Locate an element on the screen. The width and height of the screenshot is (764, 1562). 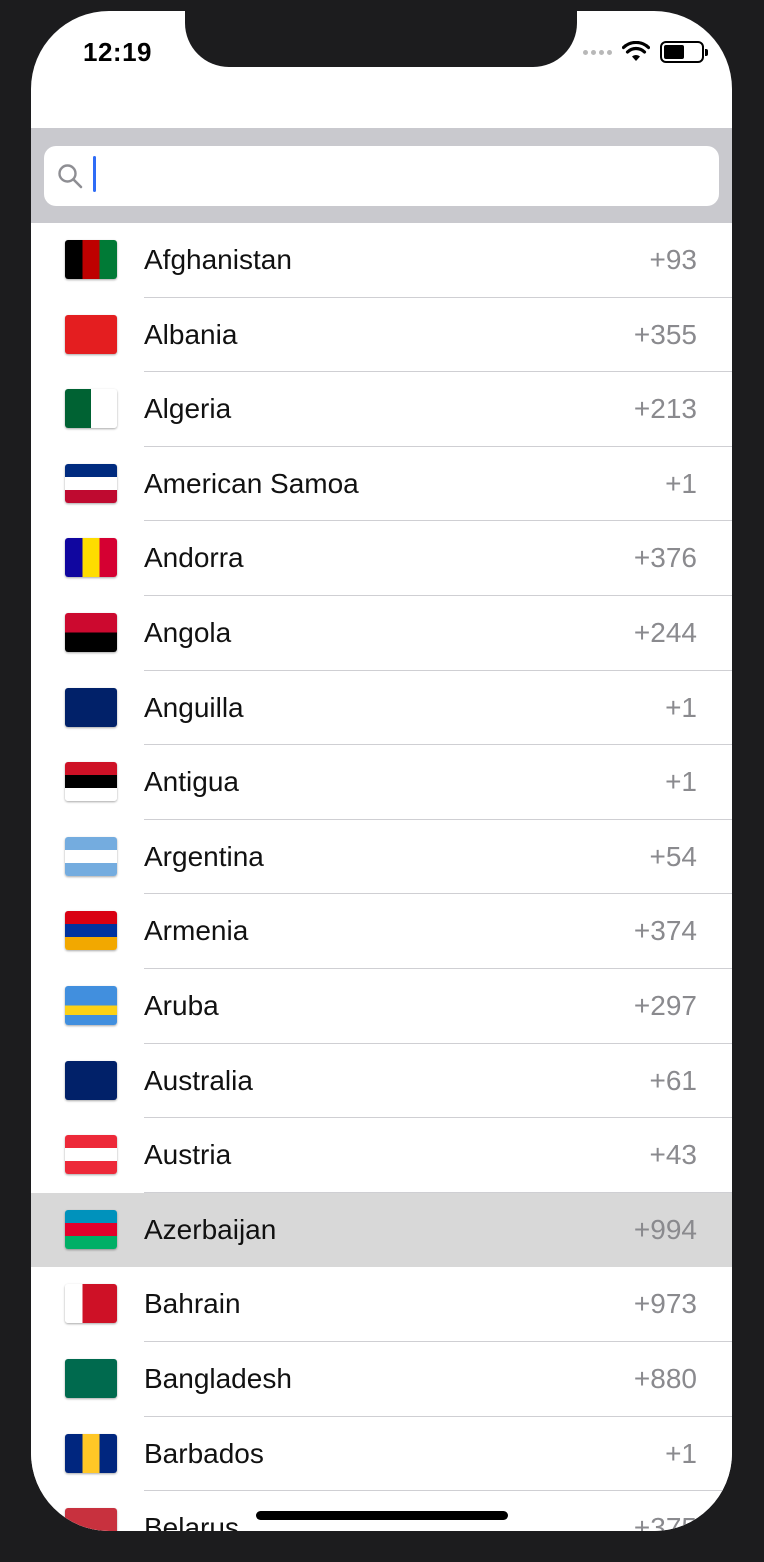
dial-code: +973 is located at coordinates (665, 1304).